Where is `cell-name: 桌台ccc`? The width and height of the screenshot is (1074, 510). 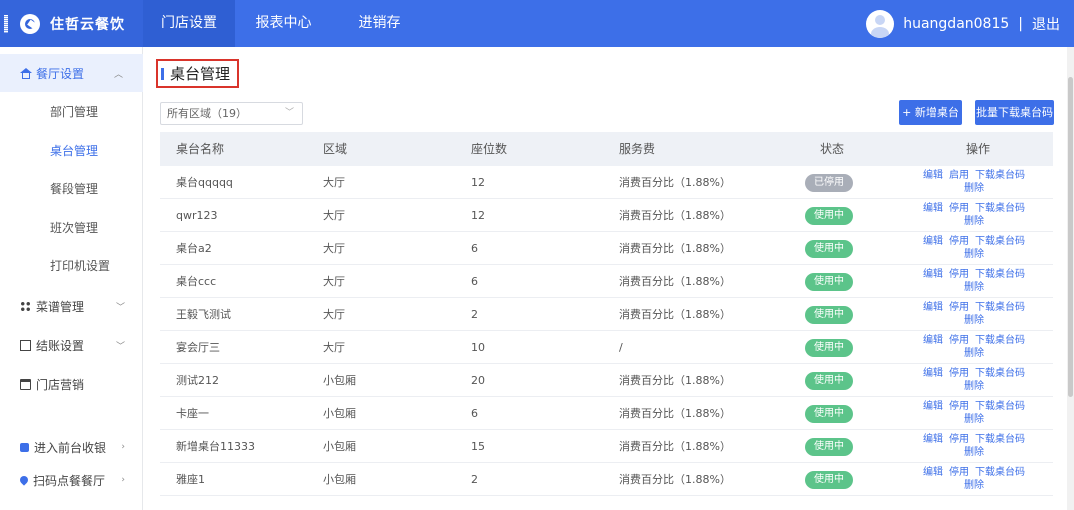 cell-name: 桌台ccc is located at coordinates (196, 281).